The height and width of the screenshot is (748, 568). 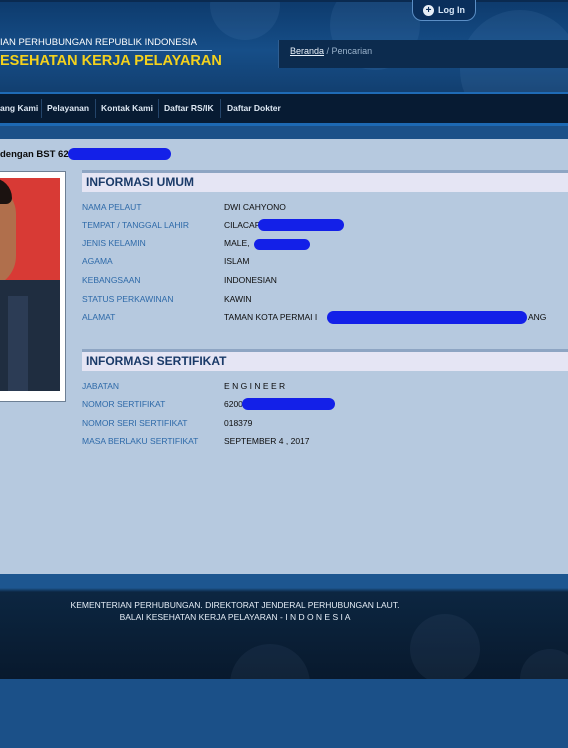 I want to click on org-name-line1: IAN PERHUBUNGAN REPUBLIK INDONESIA, so click(x=98, y=42).